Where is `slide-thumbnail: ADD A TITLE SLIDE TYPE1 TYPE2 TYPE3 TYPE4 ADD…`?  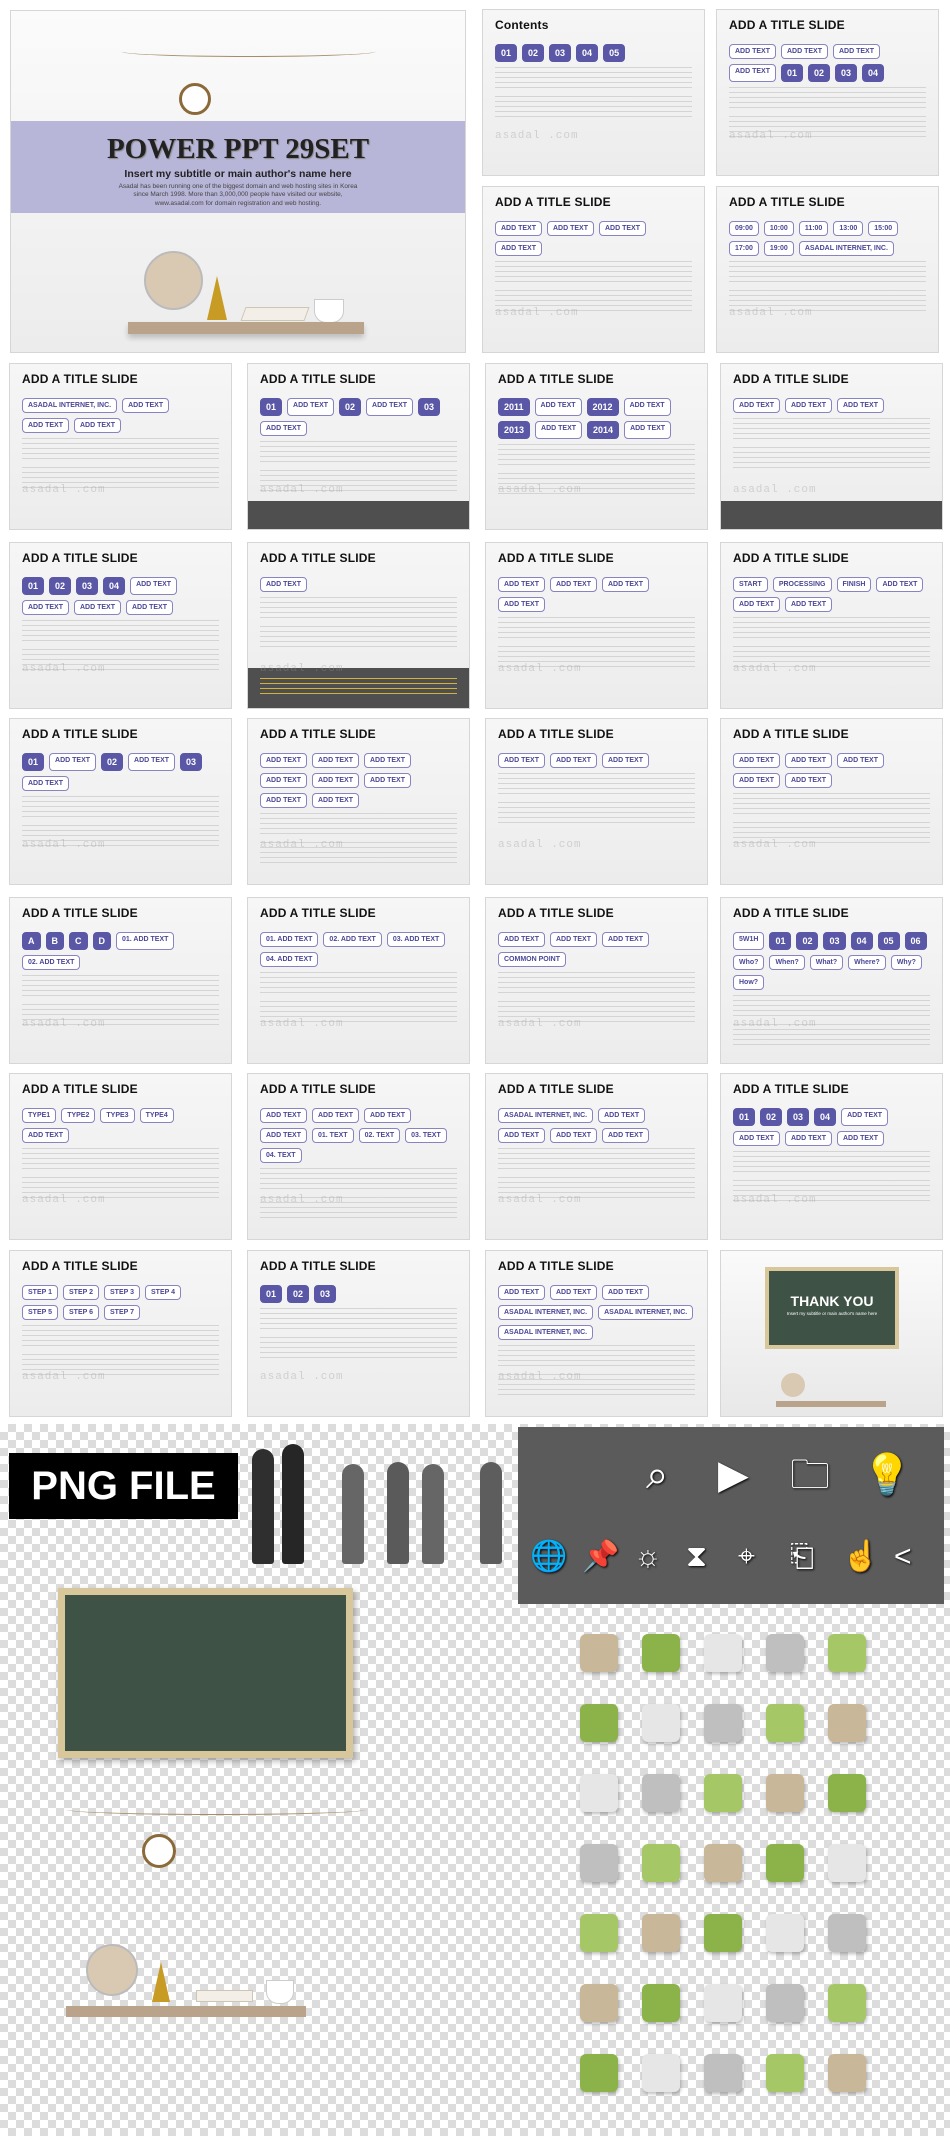
slide-thumbnail: ADD A TITLE SLIDE TYPE1 TYPE2 TYPE3 TYPE4 ADD… is located at coordinates (120, 1156).